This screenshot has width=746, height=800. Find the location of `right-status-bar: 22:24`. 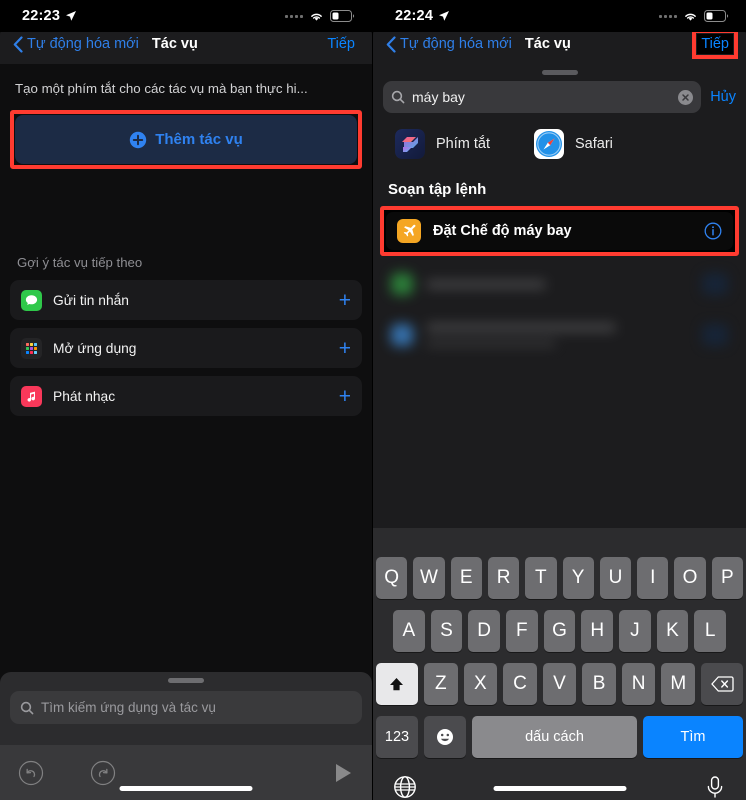

right-status-bar: 22:24 is located at coordinates (559, 16).